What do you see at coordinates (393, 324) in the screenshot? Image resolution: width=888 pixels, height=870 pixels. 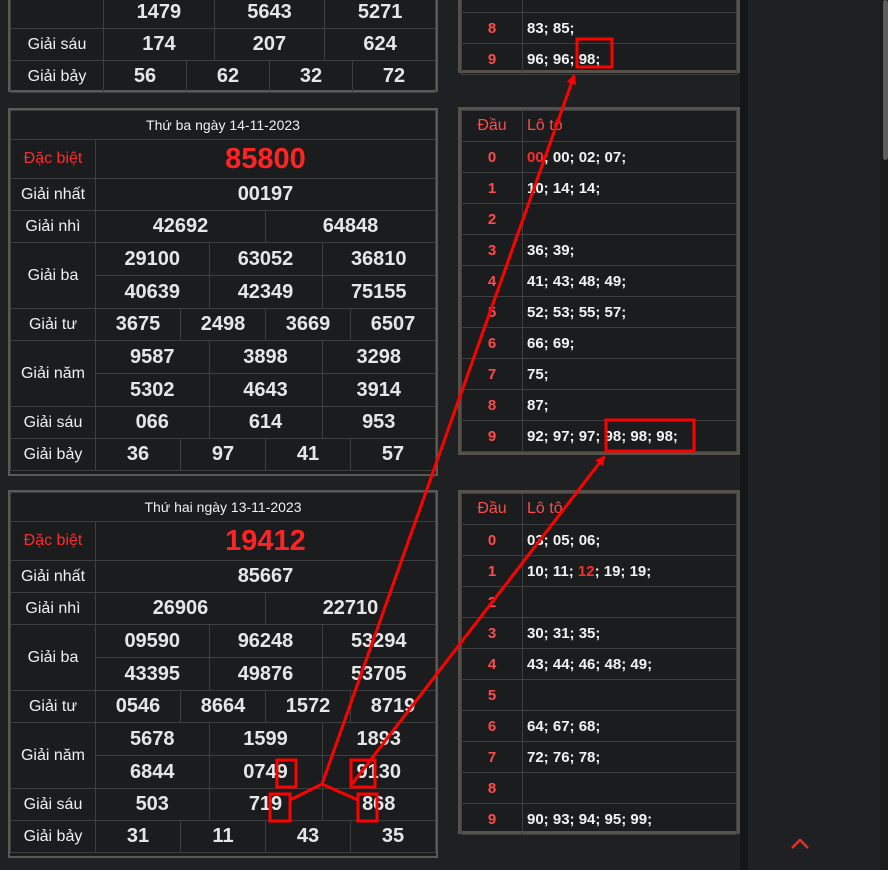 I see `prize-number: 6507` at bounding box center [393, 324].